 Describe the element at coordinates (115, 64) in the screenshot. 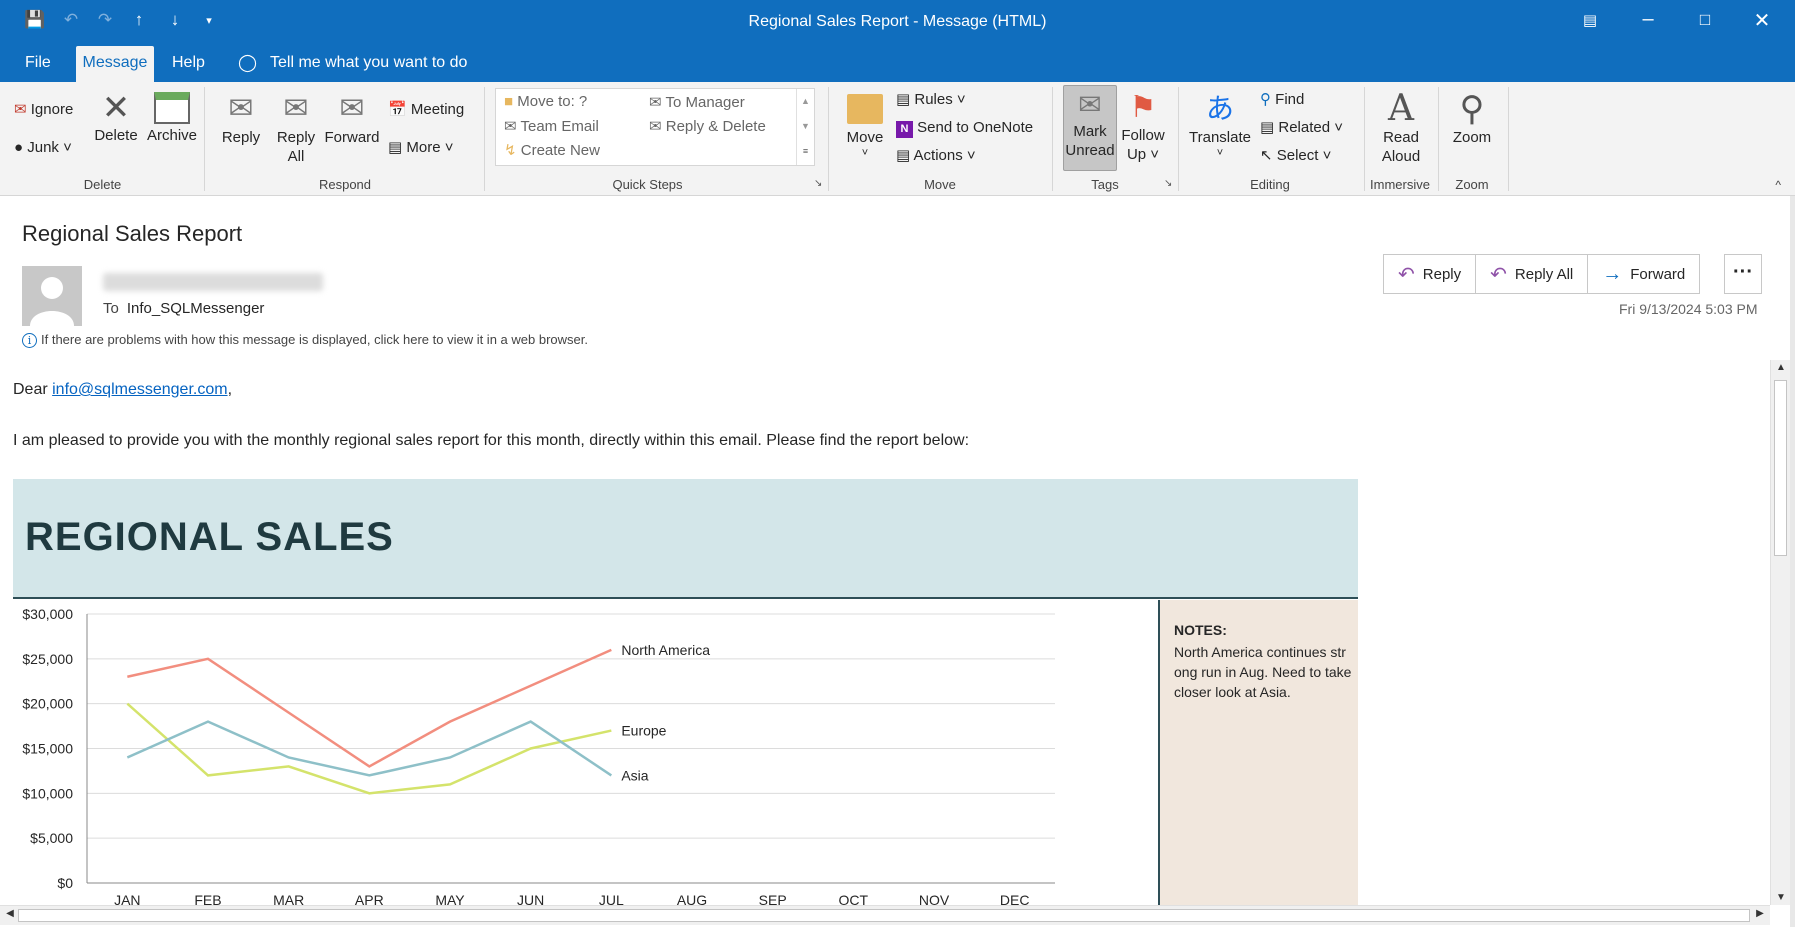

I see `tab-message: Message` at that location.